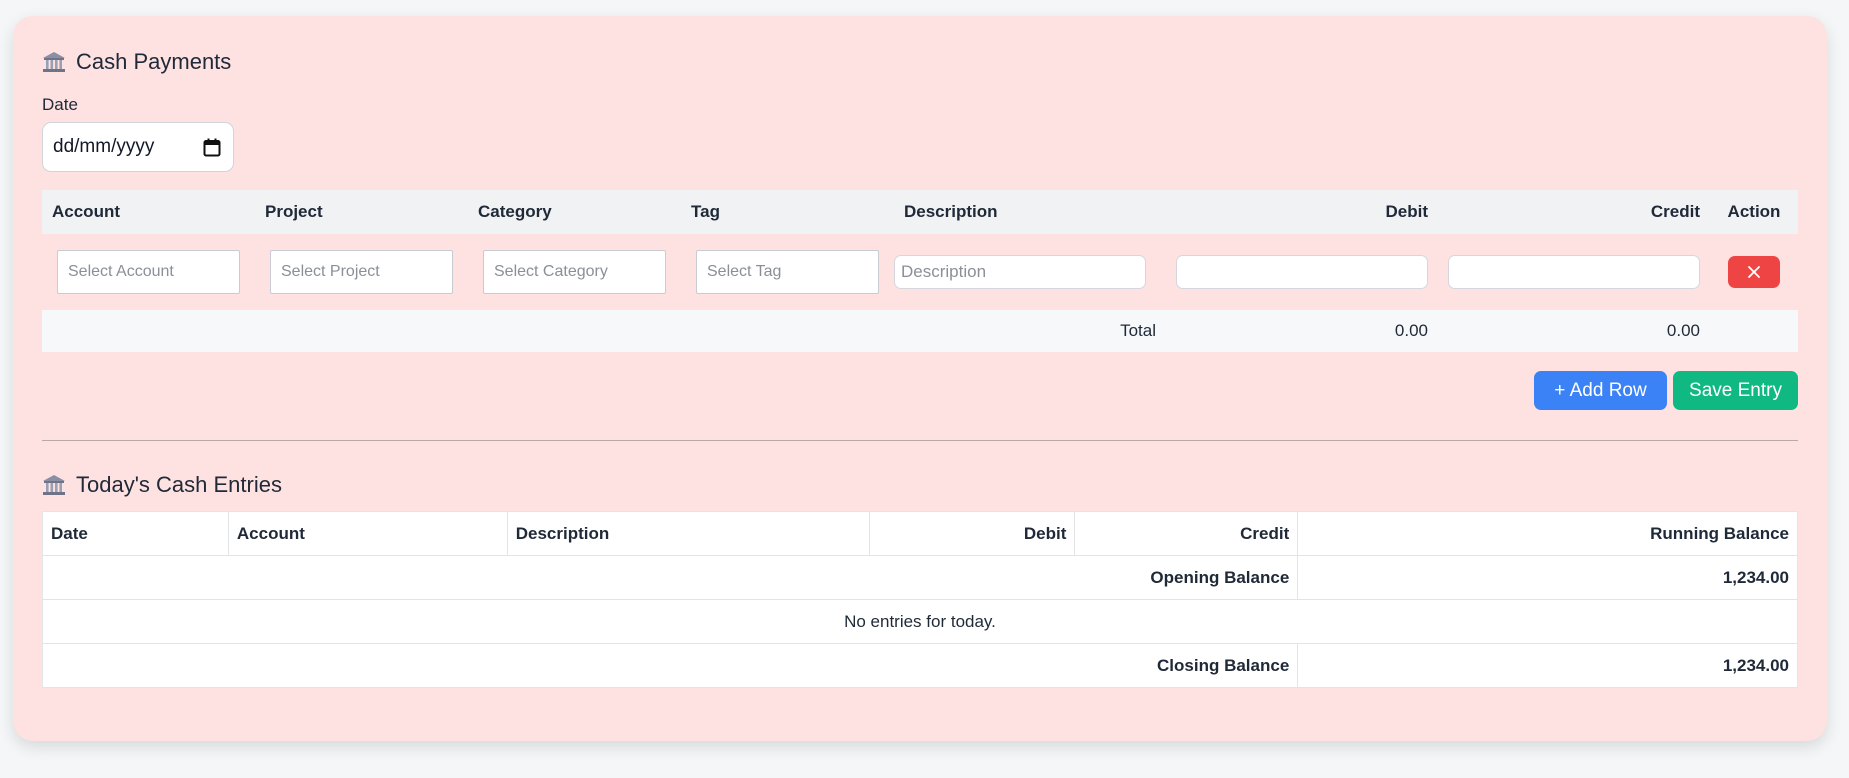 This screenshot has height=778, width=1849. Describe the element at coordinates (1411, 330) in the screenshot. I see `total-debit: 0.00` at that location.